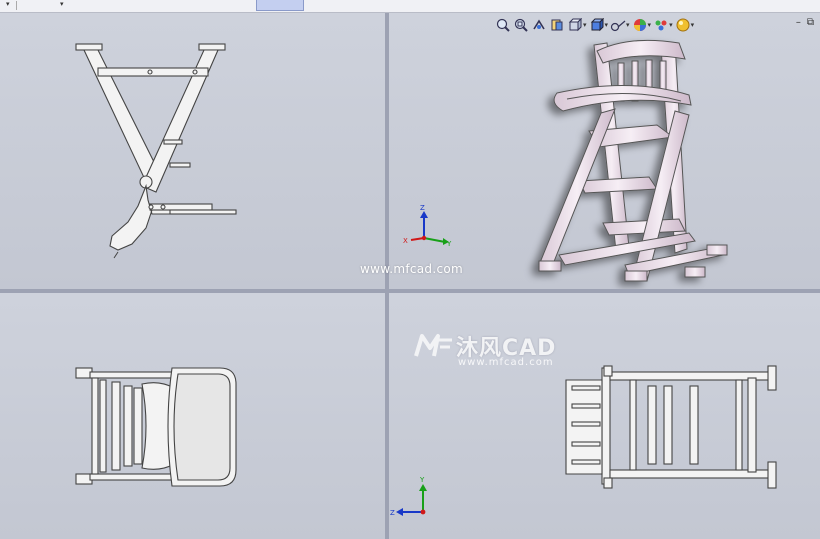 The image size is (820, 539). What do you see at coordinates (606, 426) in the screenshot?
I see `part-back-post` at bounding box center [606, 426].